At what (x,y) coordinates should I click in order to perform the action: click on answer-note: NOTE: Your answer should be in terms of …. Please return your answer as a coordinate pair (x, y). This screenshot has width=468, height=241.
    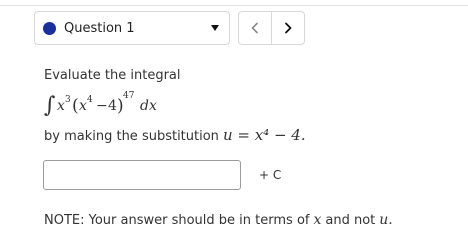
    Looking at the image, I should click on (218, 220).